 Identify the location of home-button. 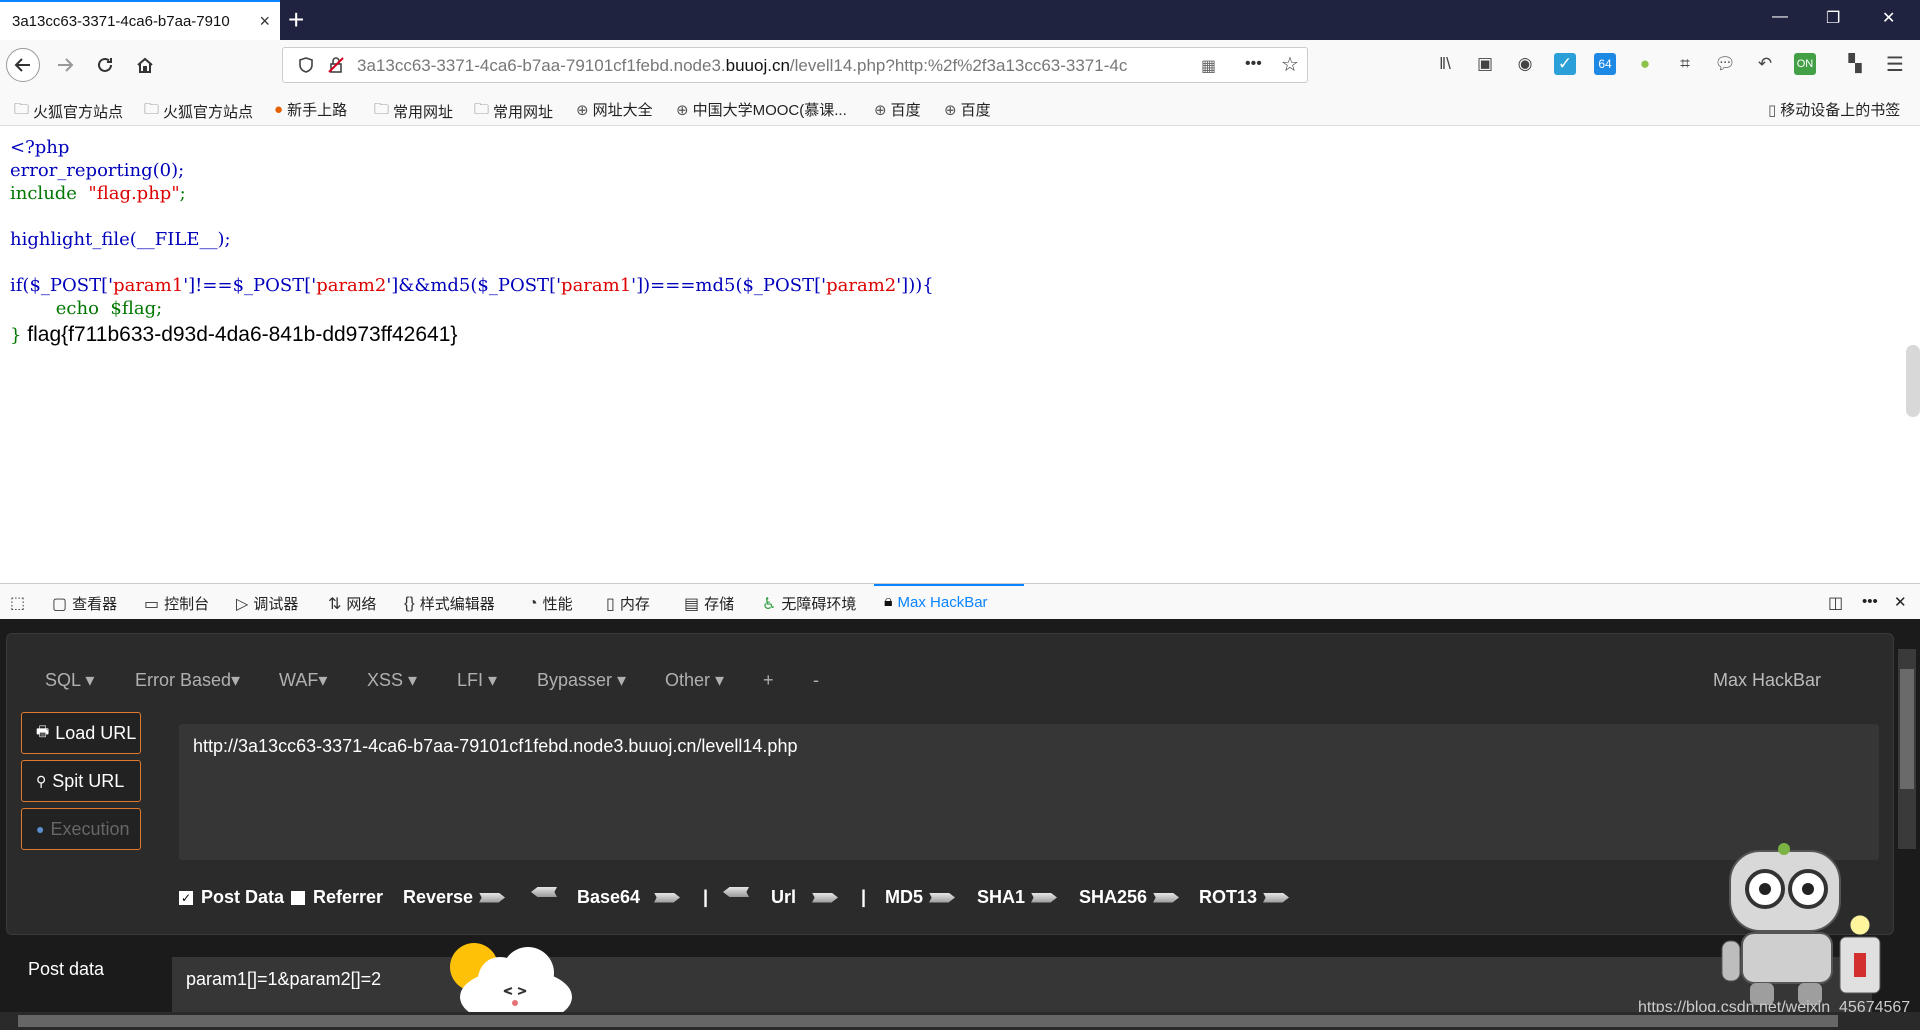
(145, 65).